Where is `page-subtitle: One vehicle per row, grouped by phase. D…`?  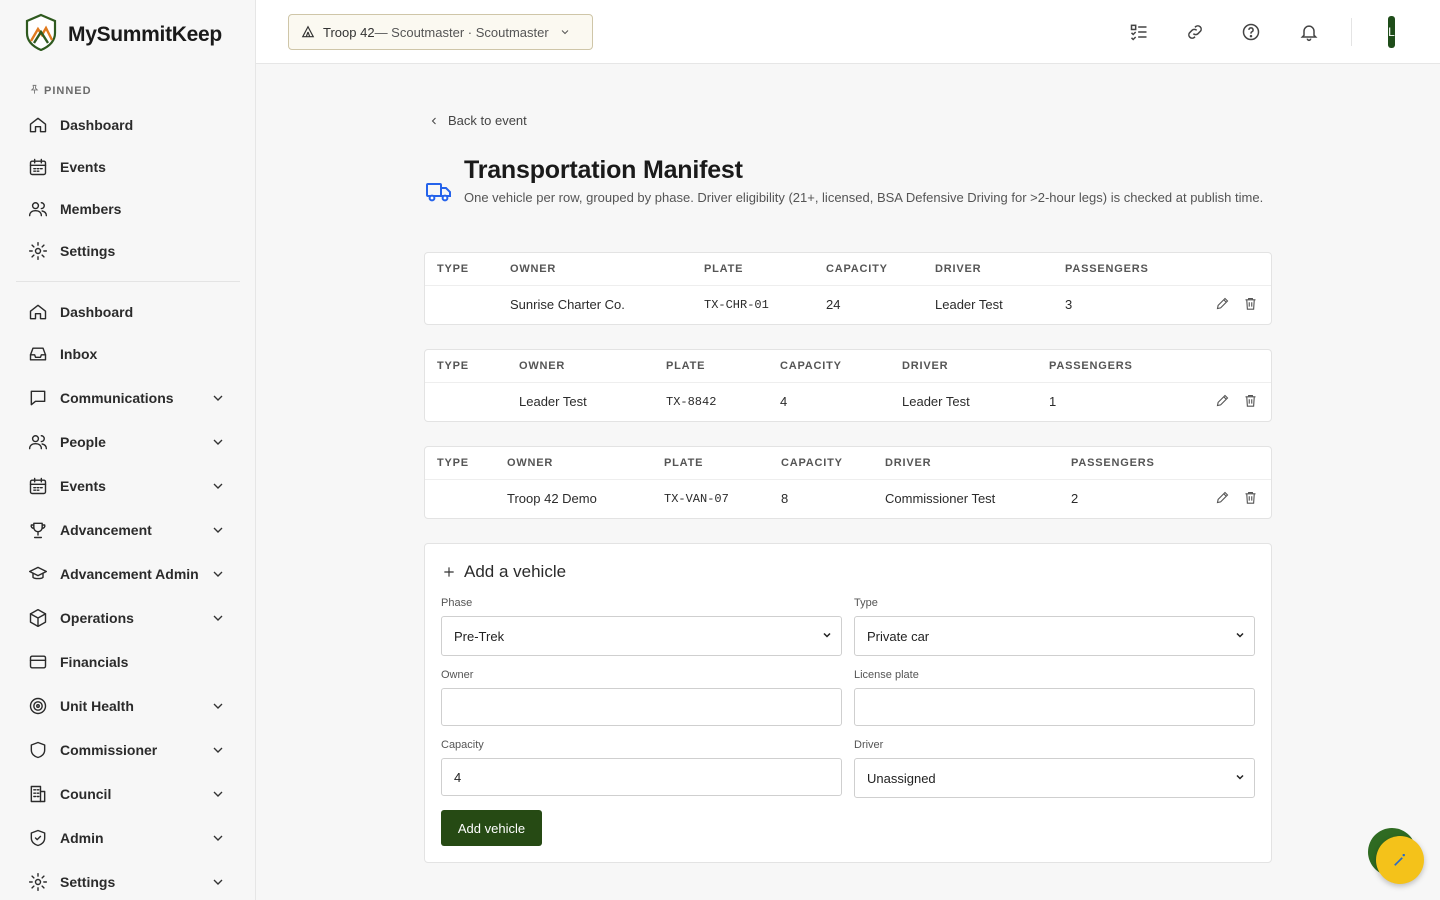 page-subtitle: One vehicle per row, grouped by phase. D… is located at coordinates (864, 197).